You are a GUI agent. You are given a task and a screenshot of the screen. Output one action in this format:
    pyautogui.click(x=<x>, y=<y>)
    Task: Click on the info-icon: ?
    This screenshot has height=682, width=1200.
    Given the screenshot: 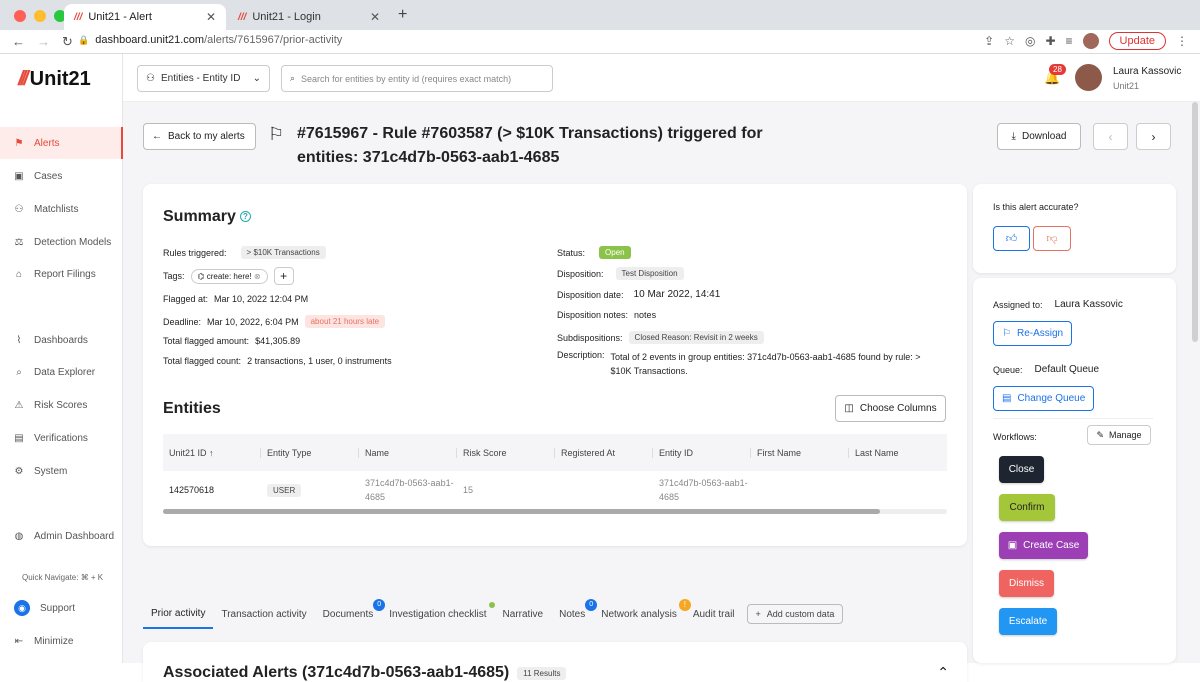 What is the action you would take?
    pyautogui.click(x=245, y=217)
    